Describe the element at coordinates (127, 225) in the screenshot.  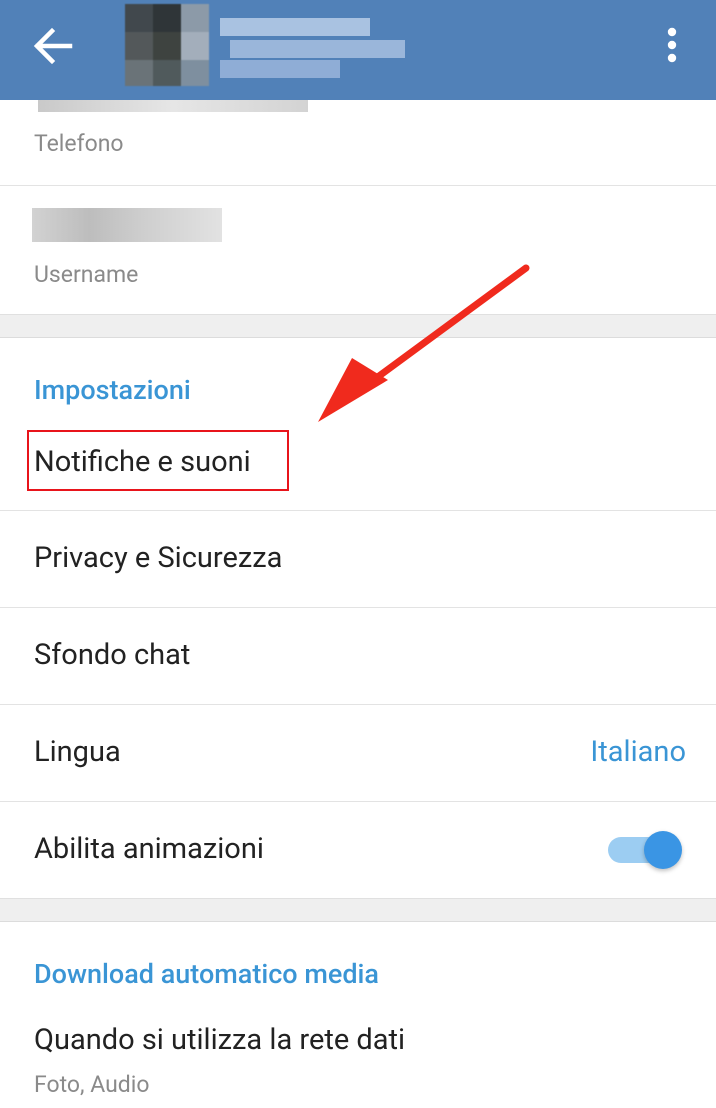
I see `username-value-blurred` at that location.